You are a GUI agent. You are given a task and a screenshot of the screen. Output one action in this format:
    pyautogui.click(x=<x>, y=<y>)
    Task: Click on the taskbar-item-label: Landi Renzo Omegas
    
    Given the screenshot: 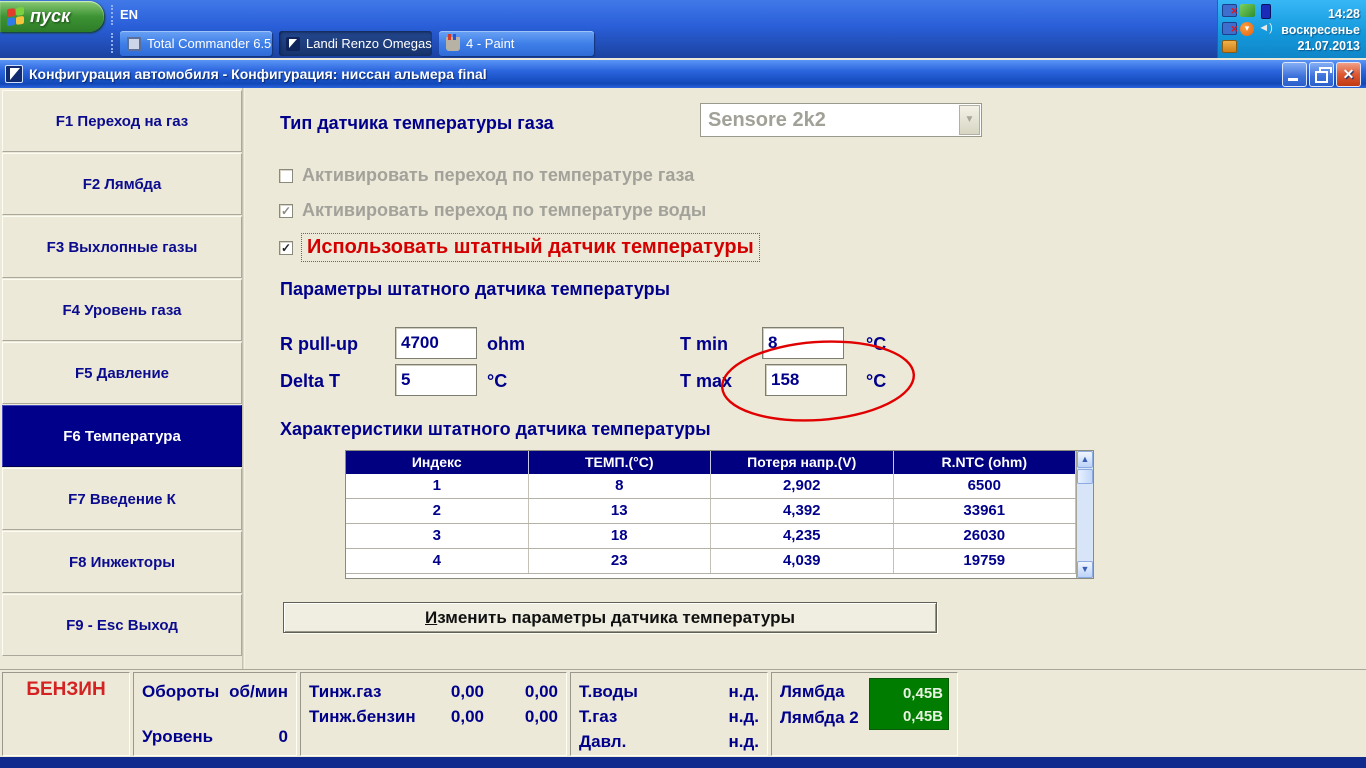 What is the action you would take?
    pyautogui.click(x=369, y=43)
    